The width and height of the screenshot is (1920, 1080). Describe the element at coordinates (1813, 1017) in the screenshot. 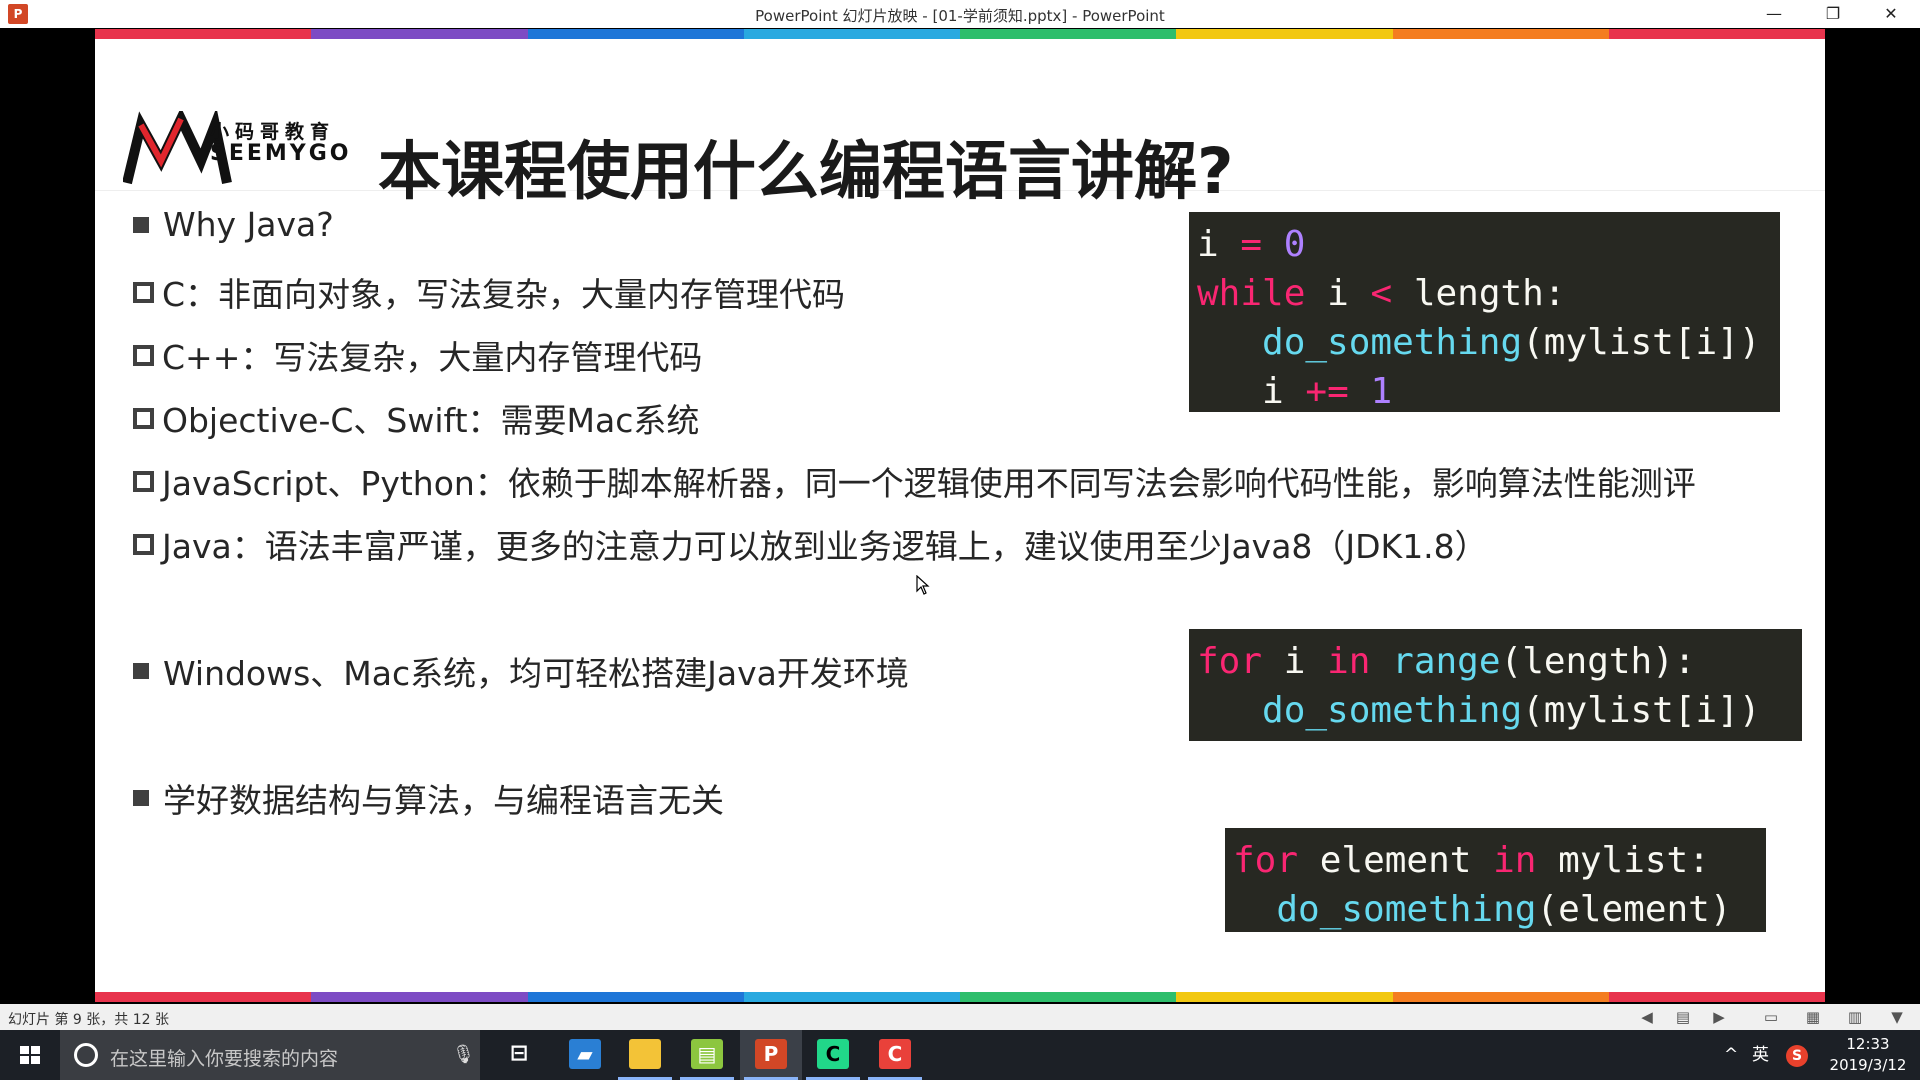

I see `slide-sorter-icon: ▦` at that location.